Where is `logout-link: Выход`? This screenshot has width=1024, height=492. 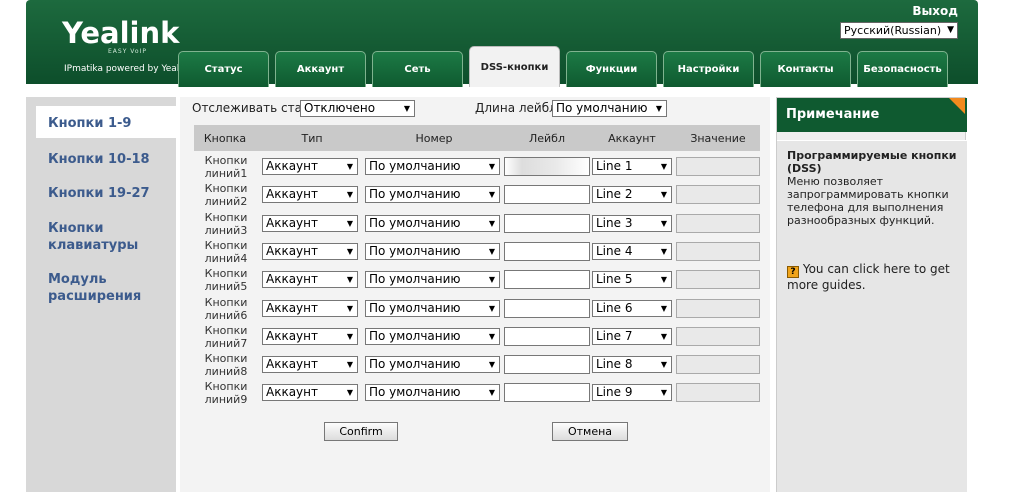 logout-link: Выход is located at coordinates (935, 11).